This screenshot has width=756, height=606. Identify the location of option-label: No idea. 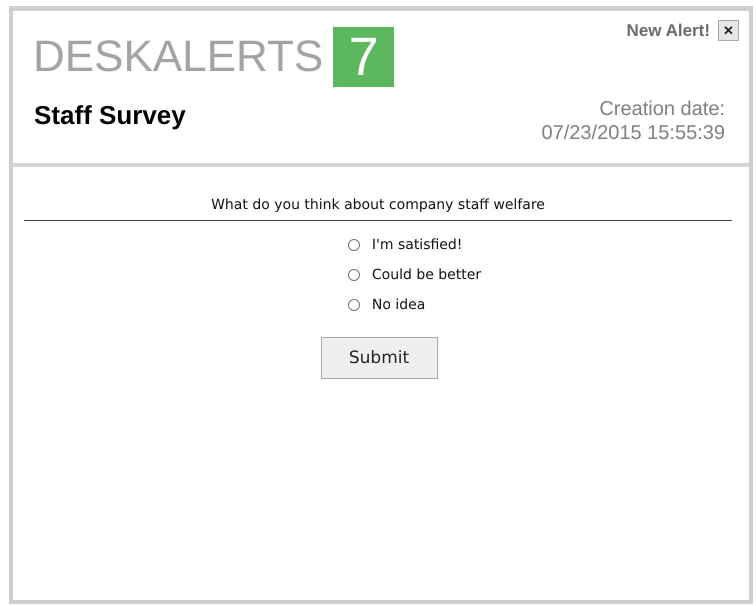
(399, 305).